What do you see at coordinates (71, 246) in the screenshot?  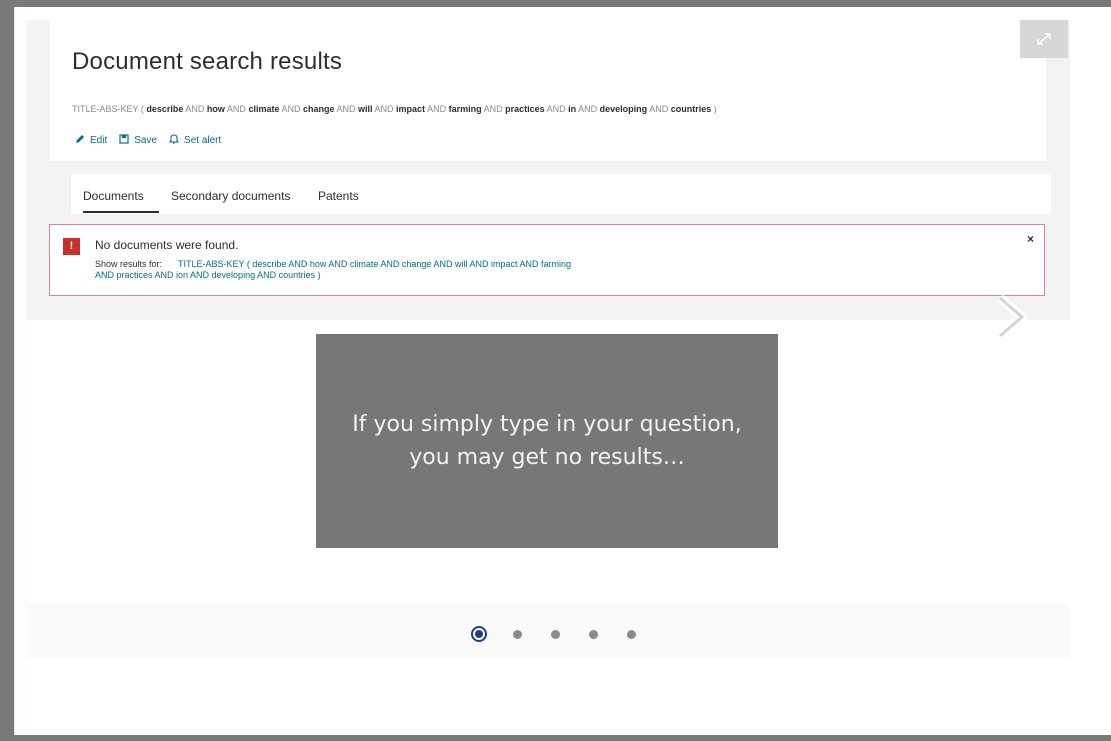 I see `error-icon: !` at bounding box center [71, 246].